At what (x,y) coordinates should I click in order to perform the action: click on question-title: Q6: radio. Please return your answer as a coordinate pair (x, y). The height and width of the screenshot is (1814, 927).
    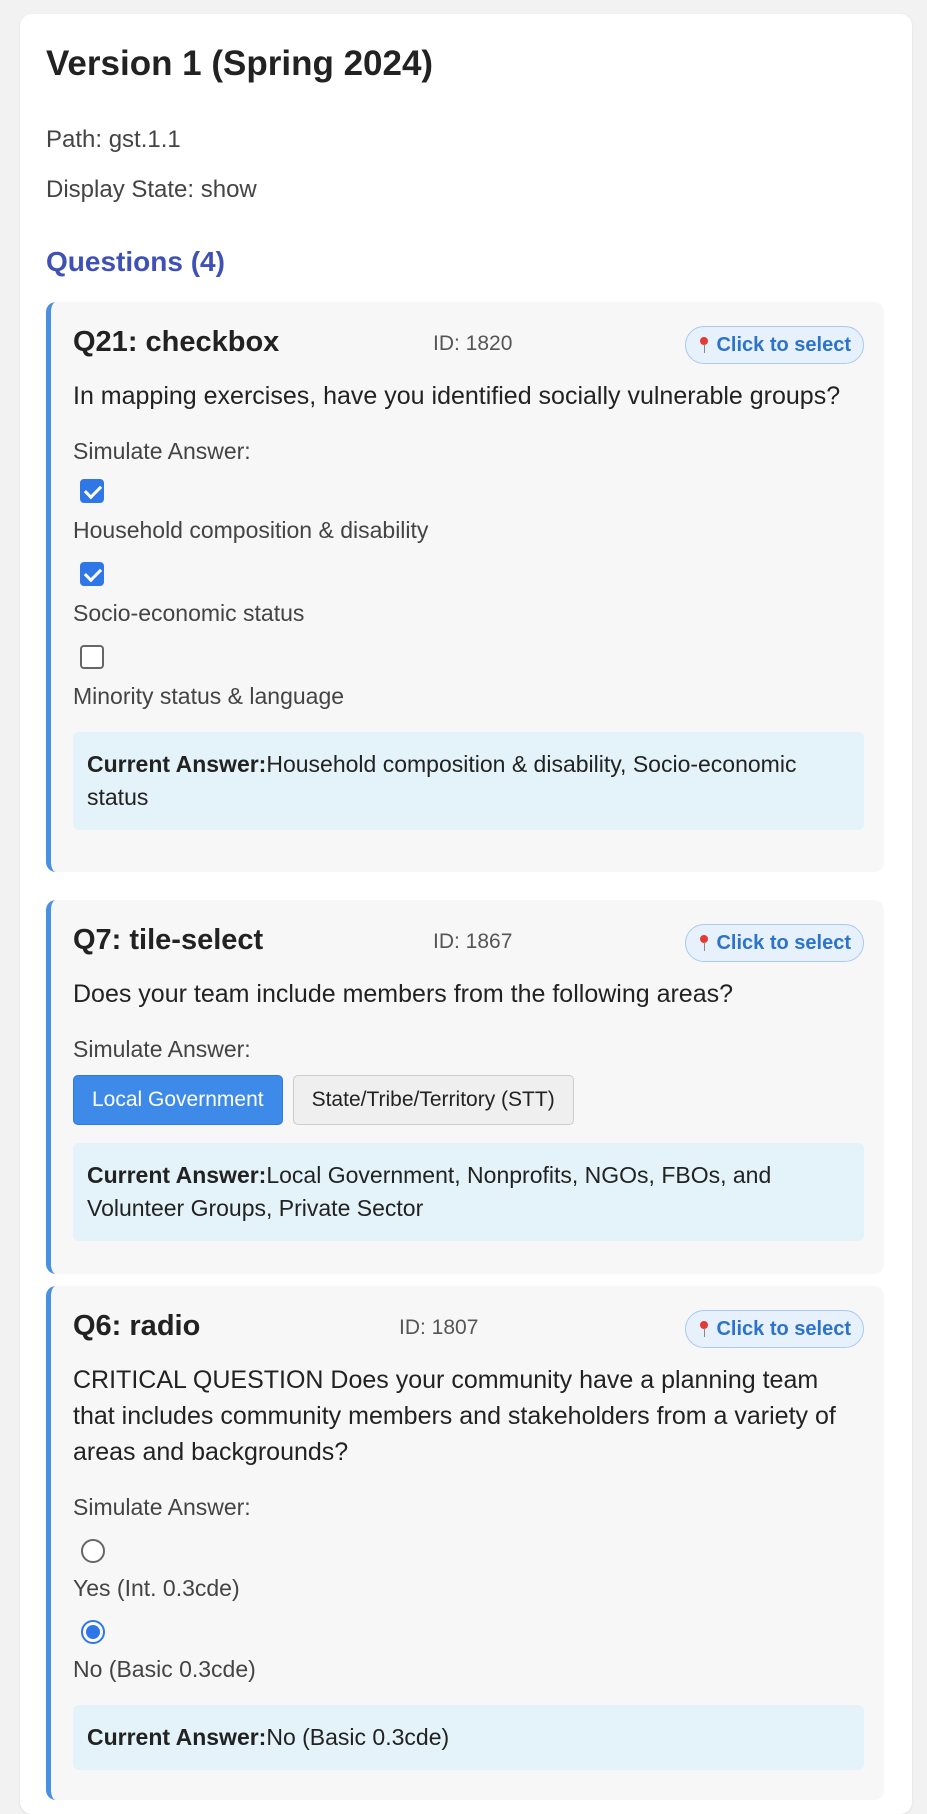
    Looking at the image, I should click on (137, 1326).